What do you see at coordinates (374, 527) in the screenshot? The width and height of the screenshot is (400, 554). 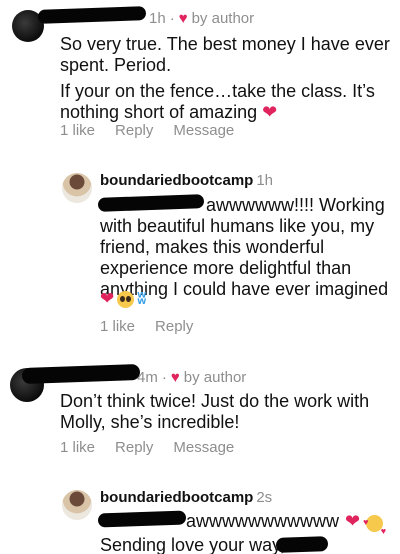 I see `smiling-face-with-hearts-icon` at bounding box center [374, 527].